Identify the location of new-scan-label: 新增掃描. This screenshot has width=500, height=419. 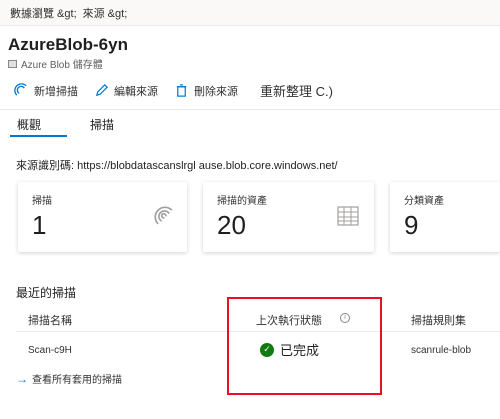
(56, 91).